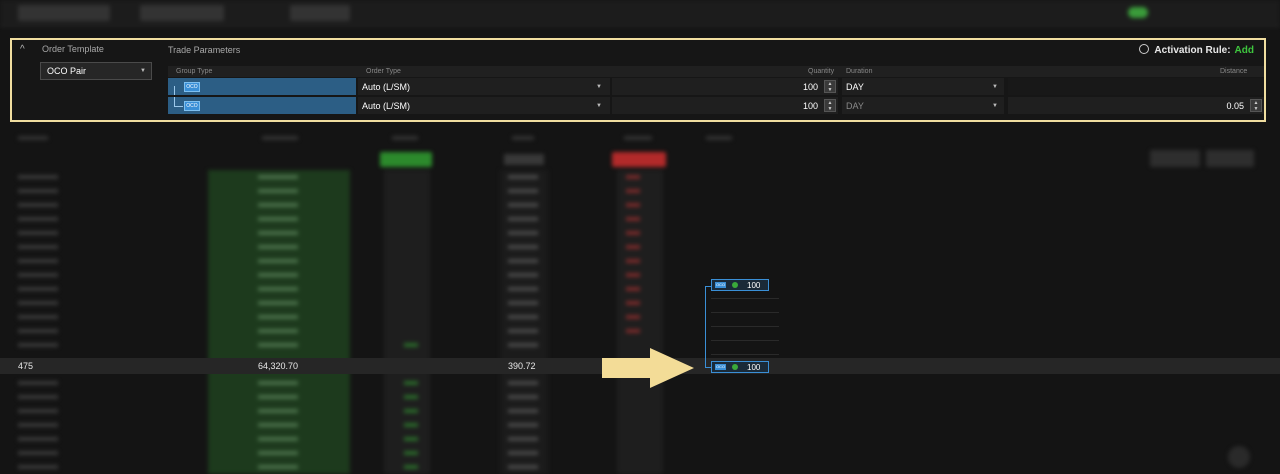  What do you see at coordinates (522, 366) in the screenshot?
I see `row-price: 390.72` at bounding box center [522, 366].